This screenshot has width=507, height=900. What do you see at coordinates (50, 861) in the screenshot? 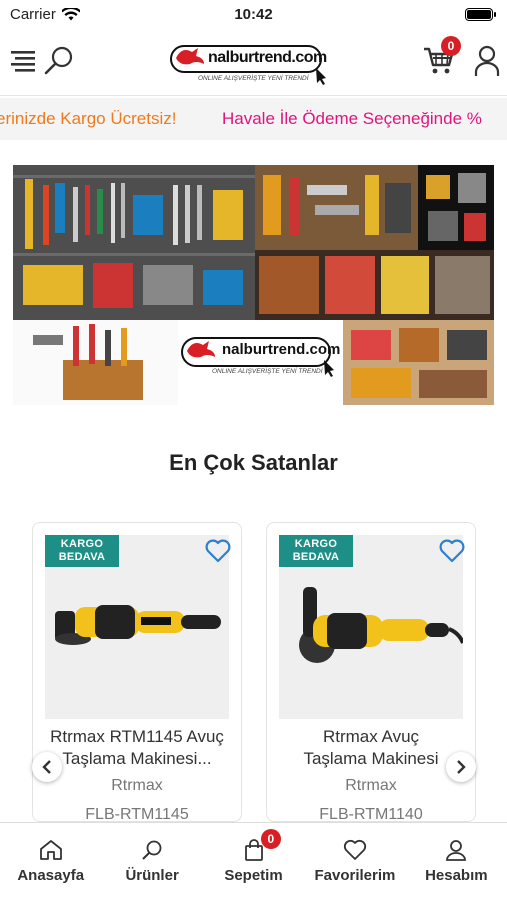
I see `tab-home: Anasayfa` at bounding box center [50, 861].